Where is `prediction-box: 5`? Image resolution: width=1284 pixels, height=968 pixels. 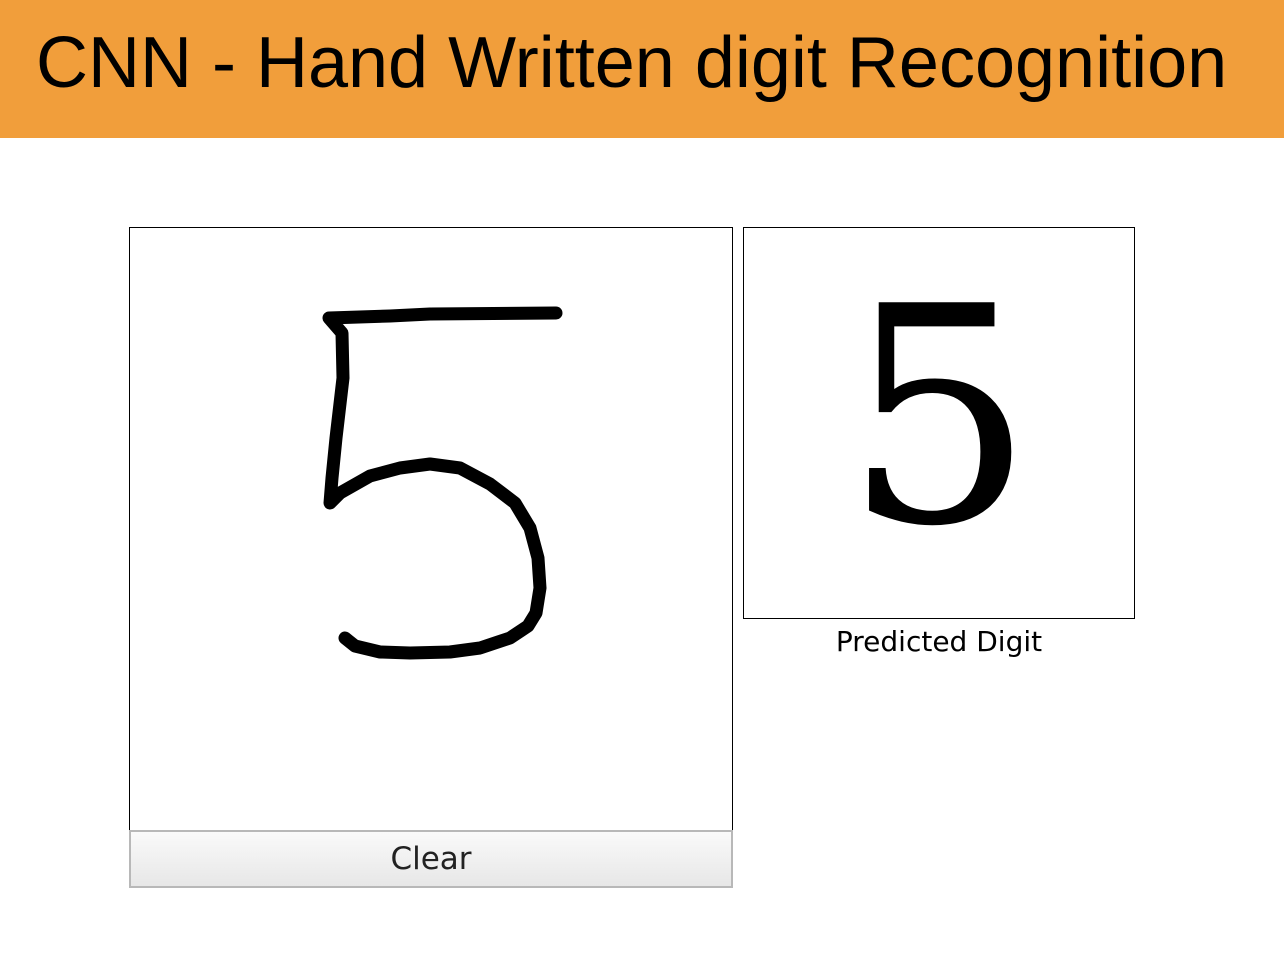
prediction-box: 5 is located at coordinates (939, 423).